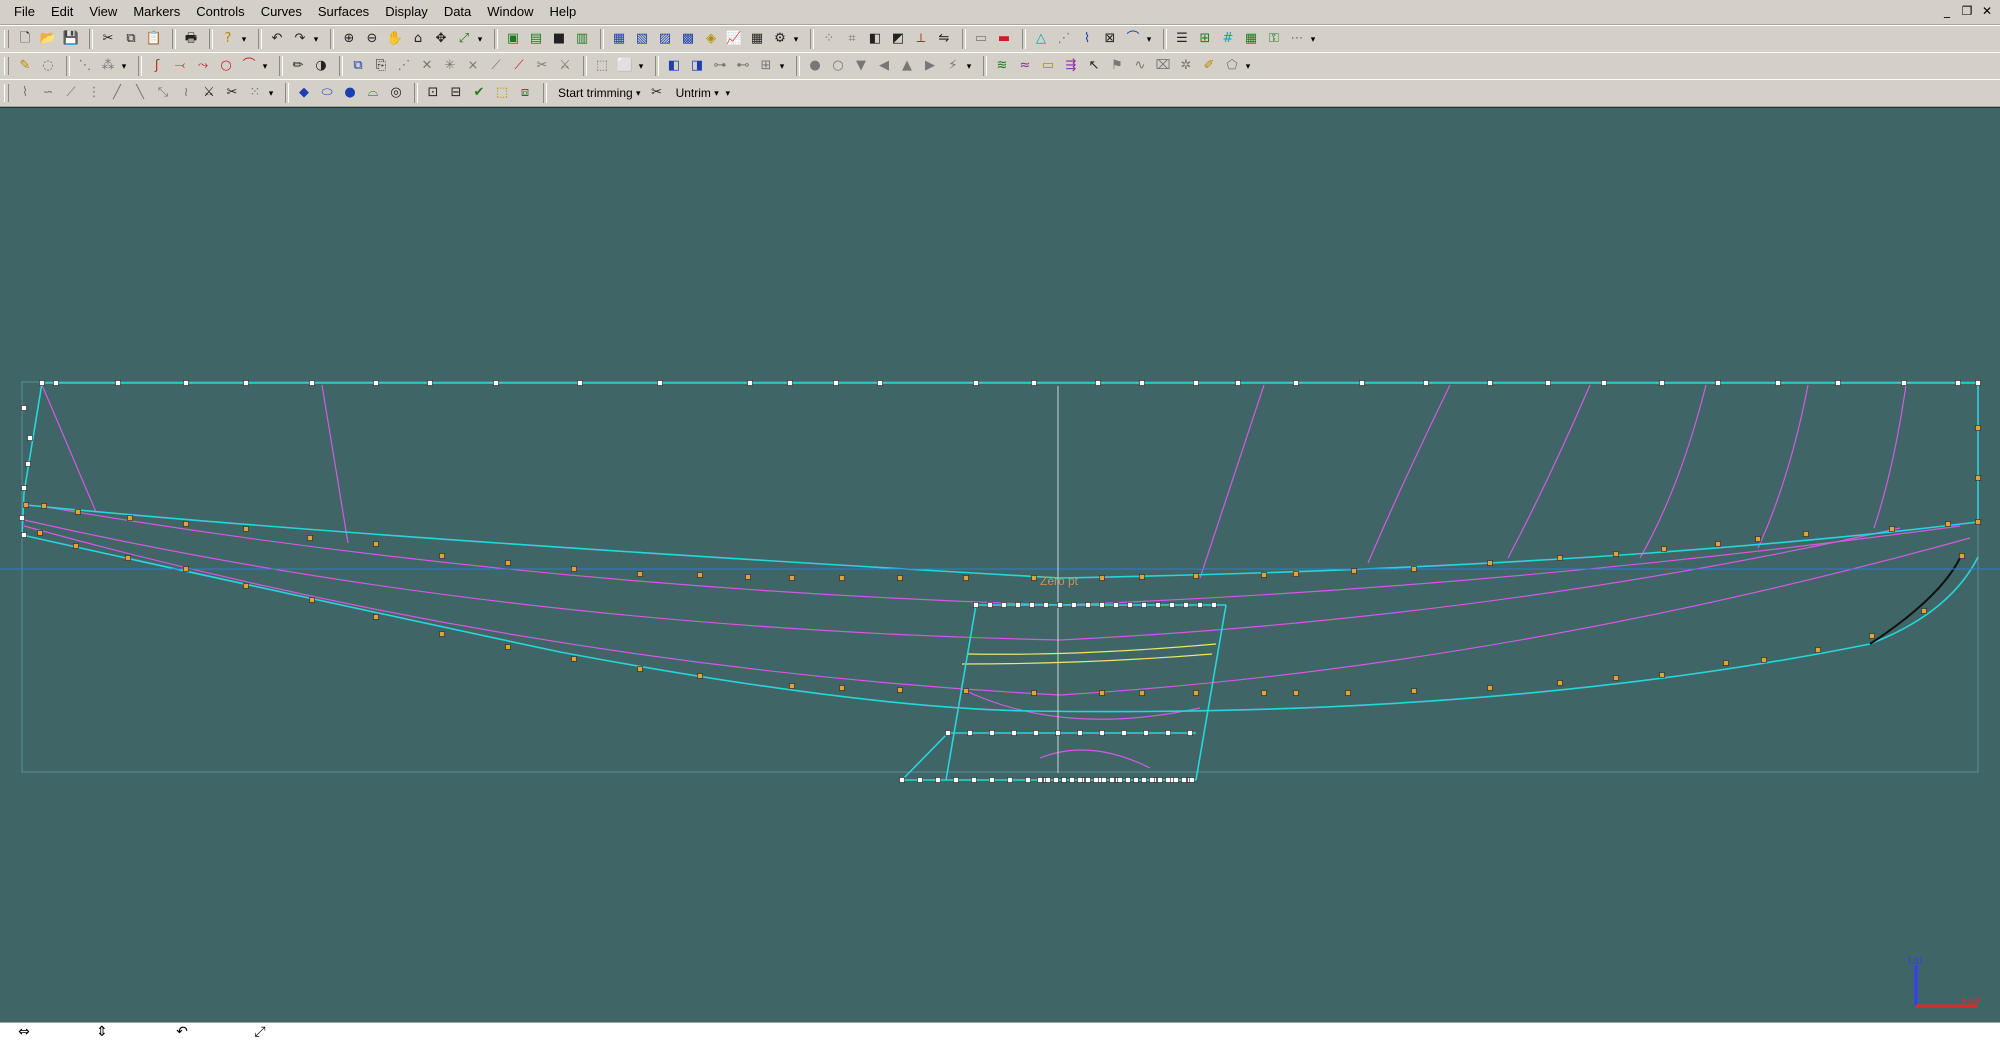 The height and width of the screenshot is (1042, 2000). I want to click on untrim-button: Untrim ▾, so click(697, 93).